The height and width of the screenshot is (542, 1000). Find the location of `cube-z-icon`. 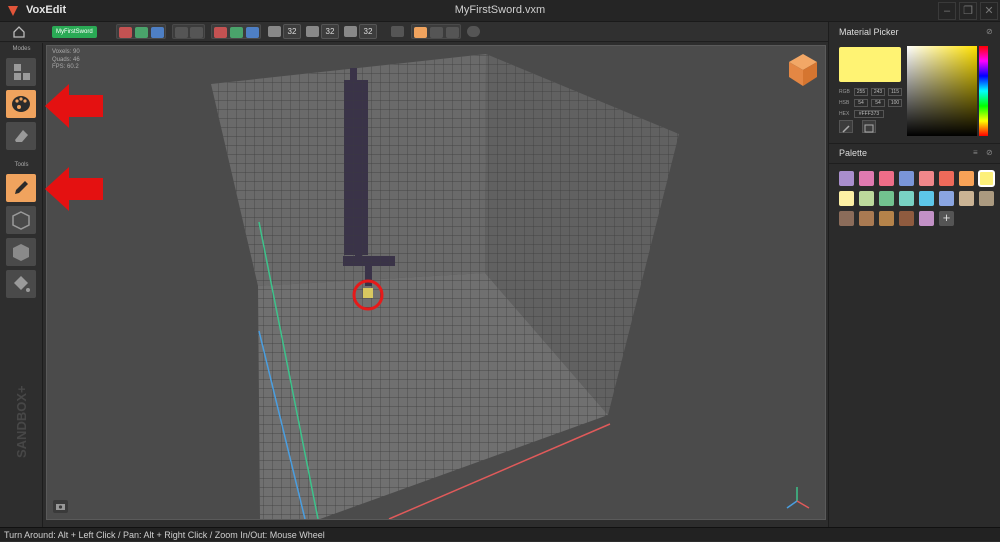

cube-z-icon is located at coordinates (350, 31).